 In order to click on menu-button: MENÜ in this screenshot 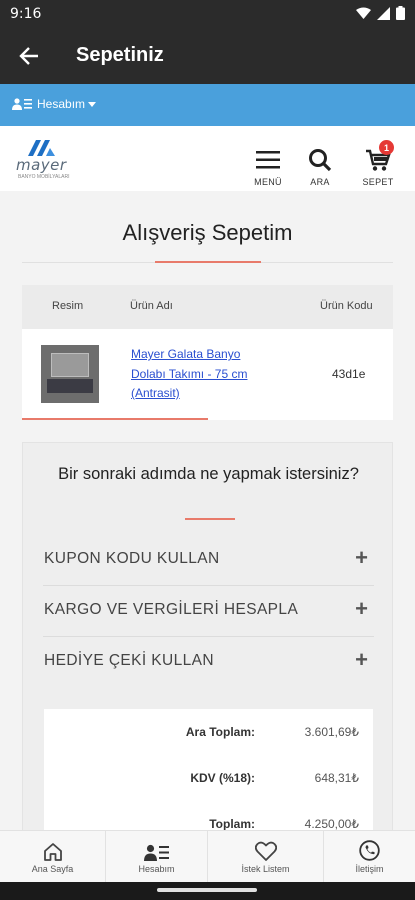, I will do `click(268, 166)`.